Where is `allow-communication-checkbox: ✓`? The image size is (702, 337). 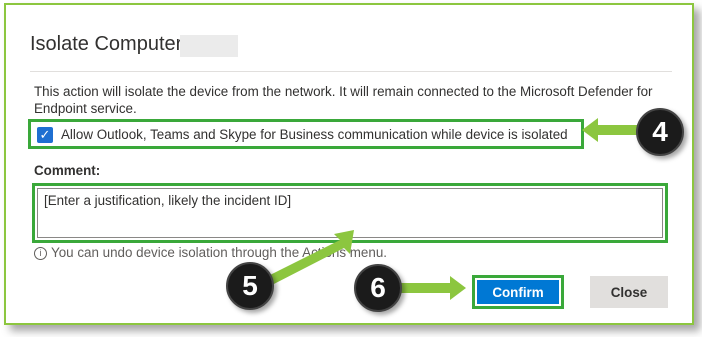
allow-communication-checkbox: ✓ is located at coordinates (45, 135).